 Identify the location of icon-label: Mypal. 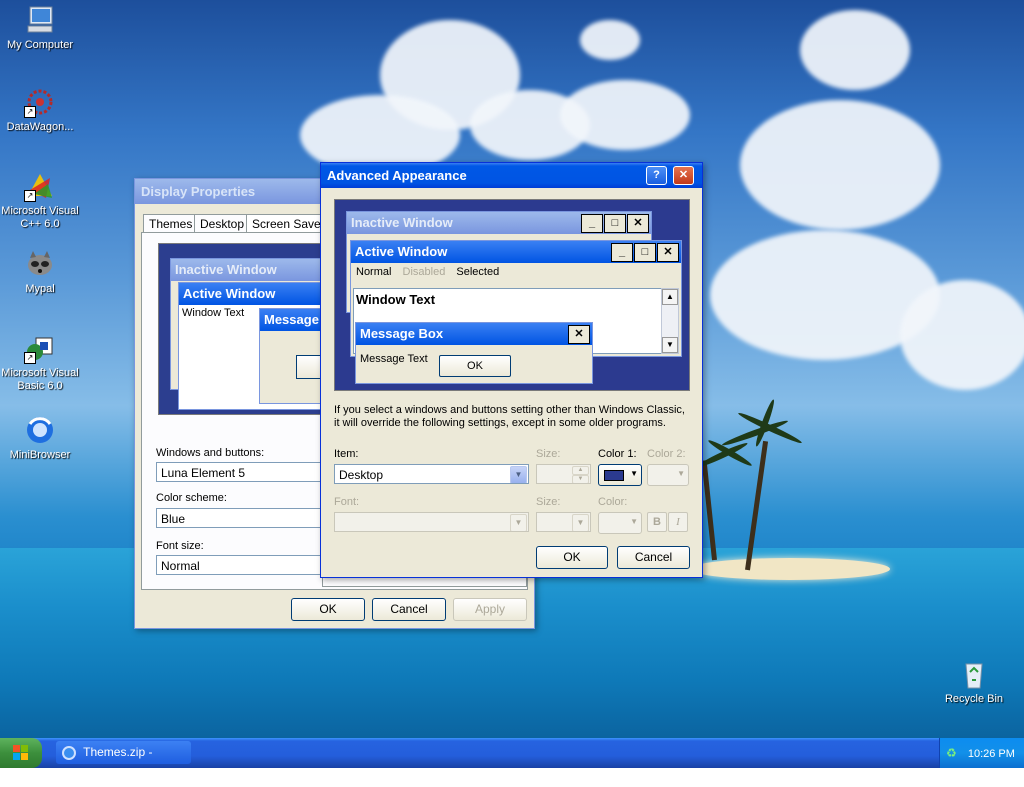
(40, 289).